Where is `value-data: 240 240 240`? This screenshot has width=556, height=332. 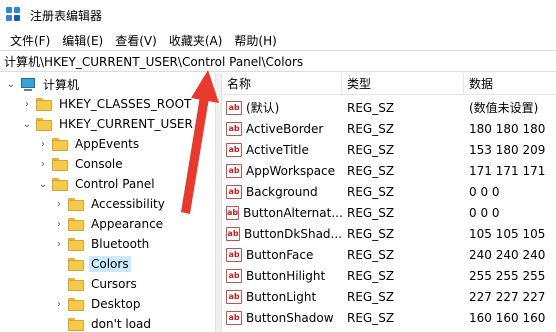 value-data: 240 240 240 is located at coordinates (507, 254).